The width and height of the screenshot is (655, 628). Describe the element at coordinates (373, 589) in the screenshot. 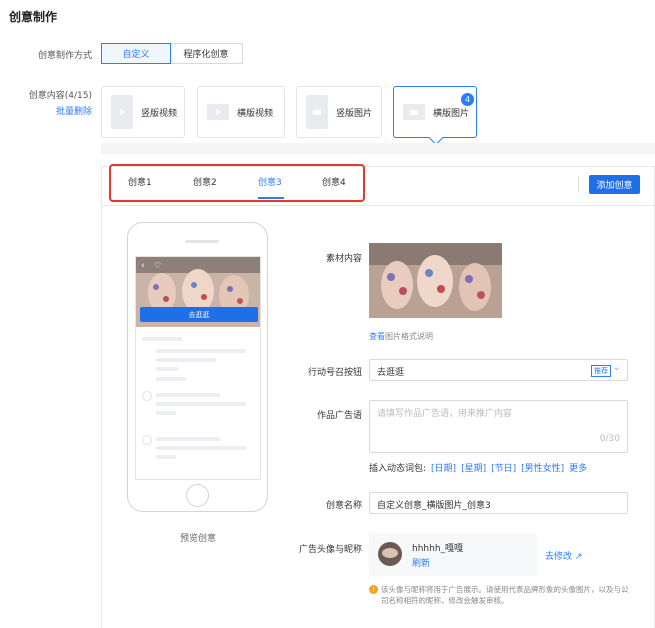

I see `warning-icon: !` at that location.